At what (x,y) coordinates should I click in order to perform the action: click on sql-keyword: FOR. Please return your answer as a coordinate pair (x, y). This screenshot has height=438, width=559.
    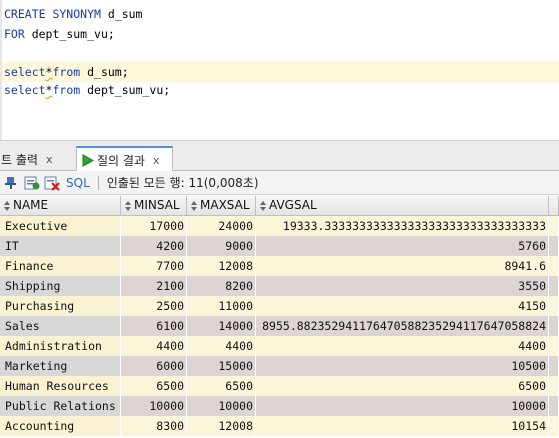
    Looking at the image, I should click on (14, 34).